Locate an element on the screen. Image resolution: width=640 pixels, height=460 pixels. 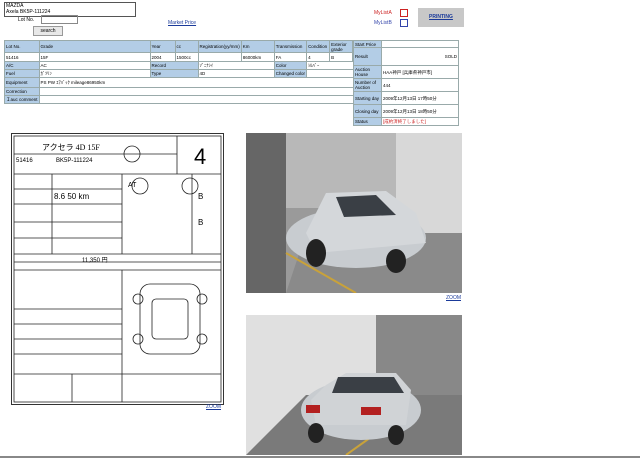
equipment-label: Equipment is located at coordinates (22, 82).